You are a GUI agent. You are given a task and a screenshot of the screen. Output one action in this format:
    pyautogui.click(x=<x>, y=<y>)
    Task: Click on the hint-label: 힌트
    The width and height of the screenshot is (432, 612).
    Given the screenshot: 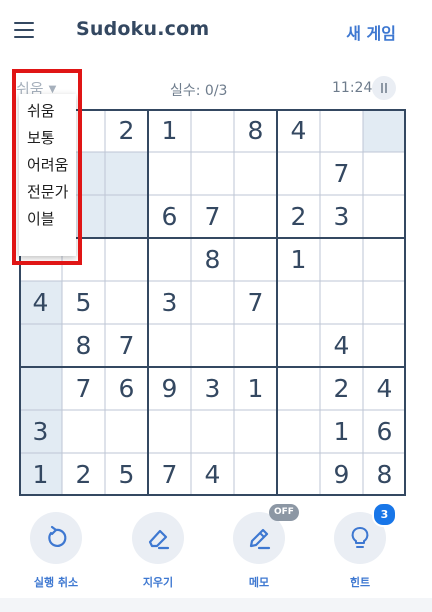 What is the action you would take?
    pyautogui.click(x=360, y=582)
    